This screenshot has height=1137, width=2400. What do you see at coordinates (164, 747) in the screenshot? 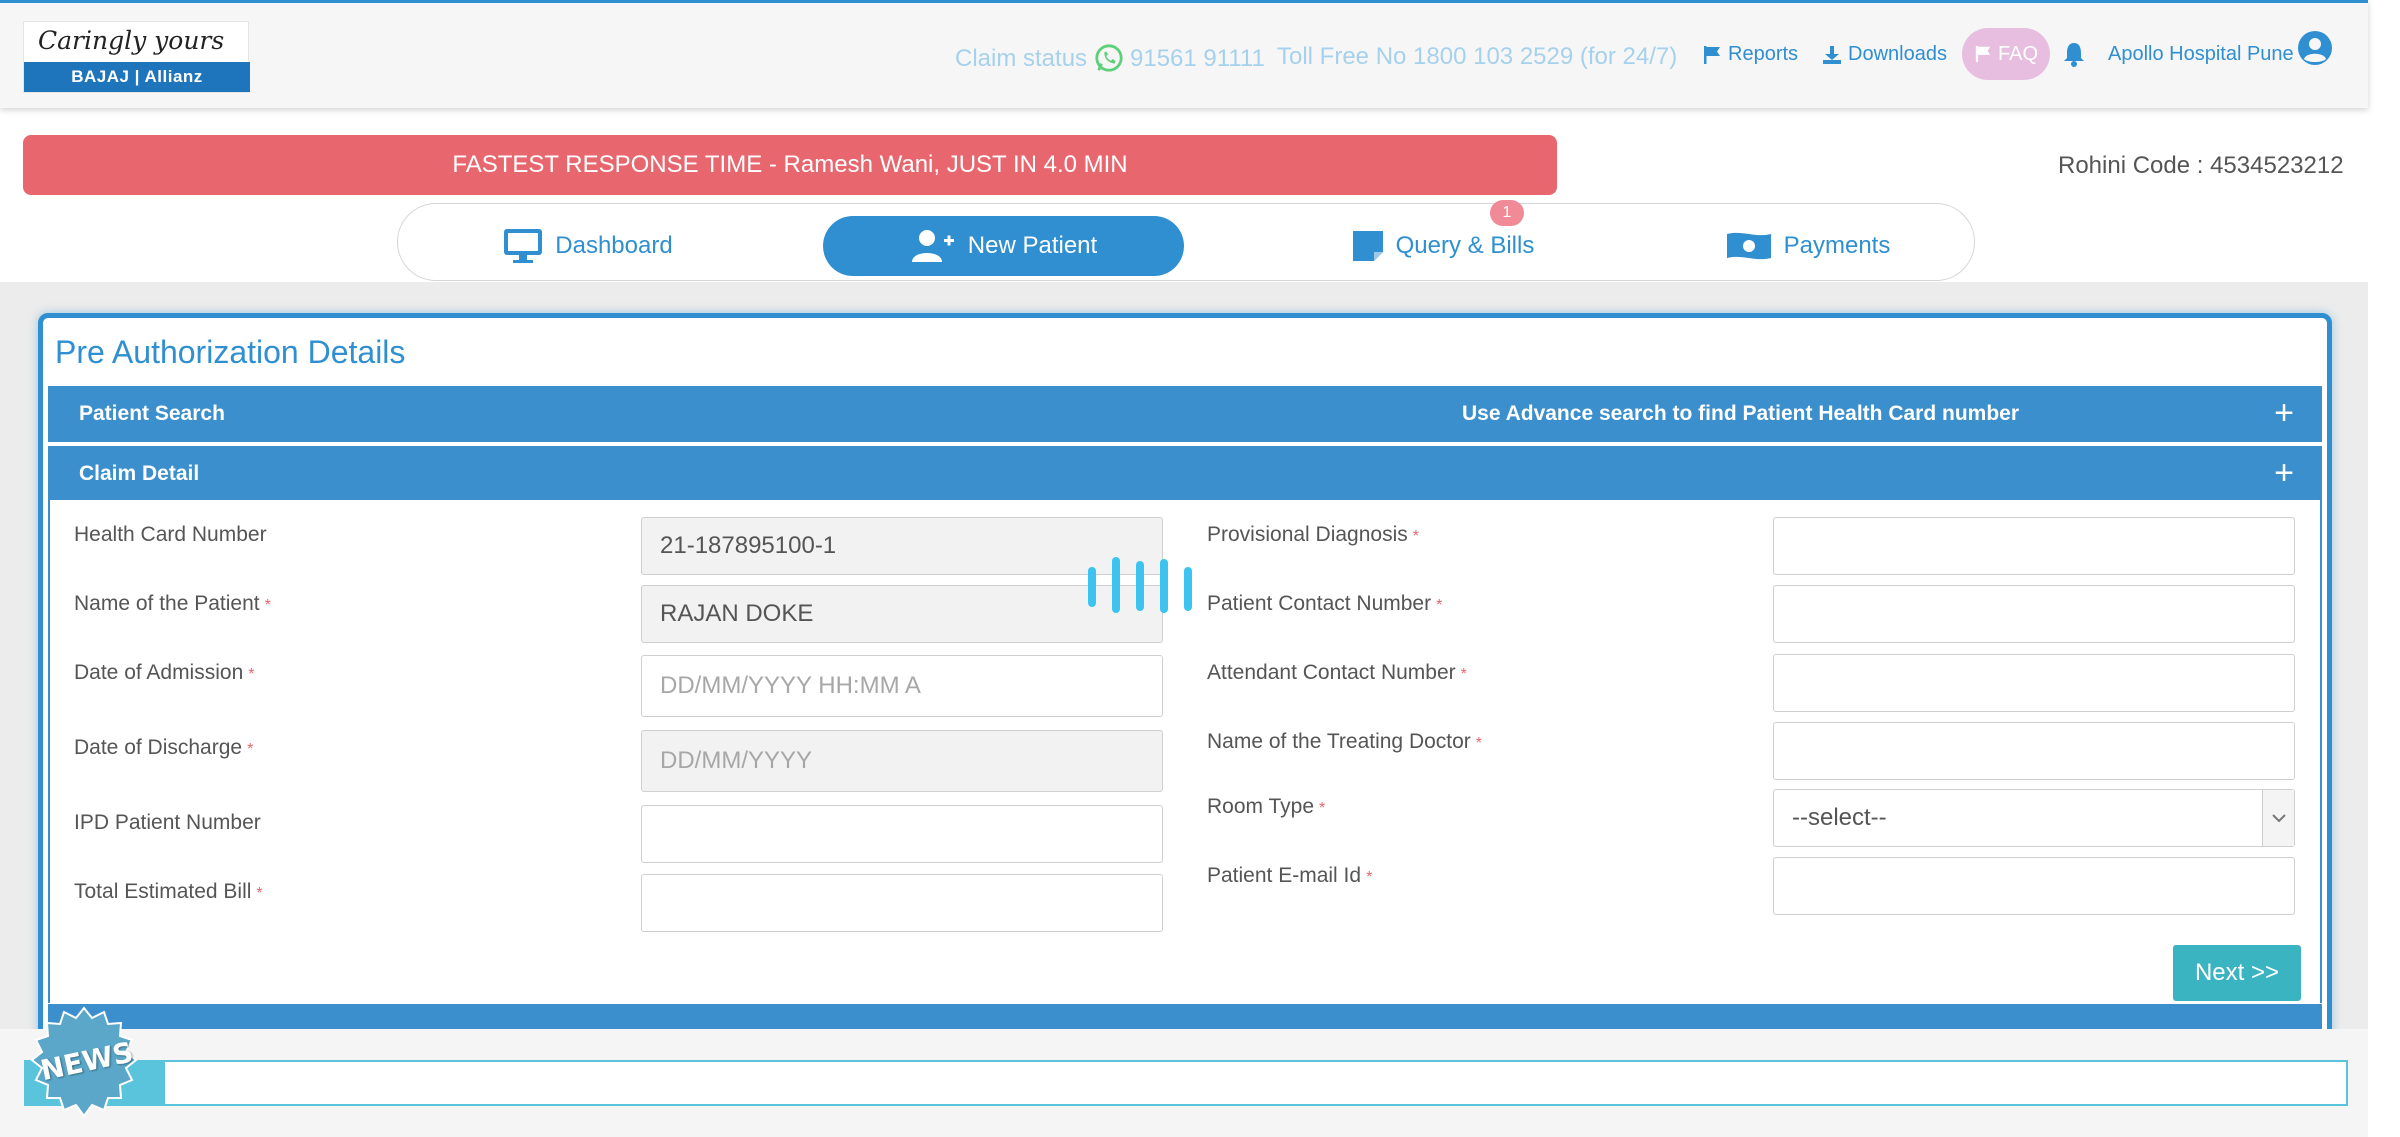
I see `discharge-date-label: Date of Discharge *` at bounding box center [164, 747].